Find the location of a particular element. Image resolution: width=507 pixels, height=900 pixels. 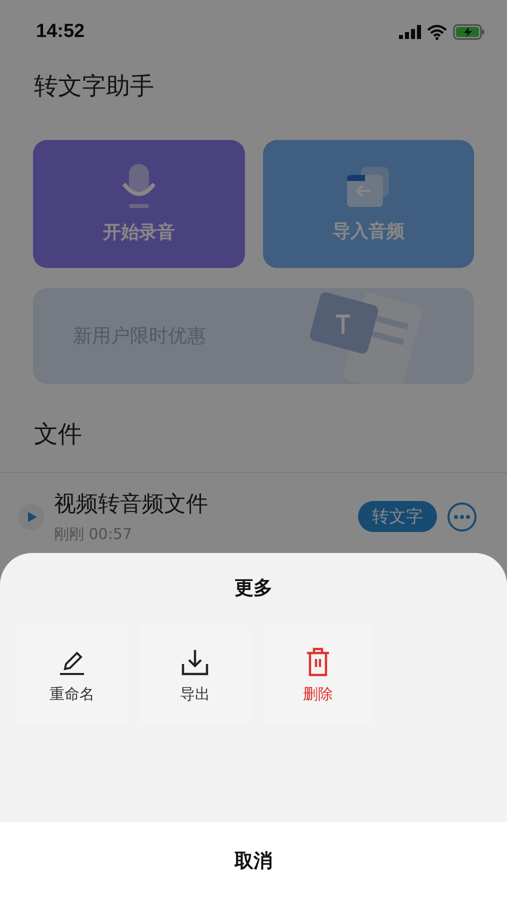

record-card: 开始录音 is located at coordinates (138, 204).